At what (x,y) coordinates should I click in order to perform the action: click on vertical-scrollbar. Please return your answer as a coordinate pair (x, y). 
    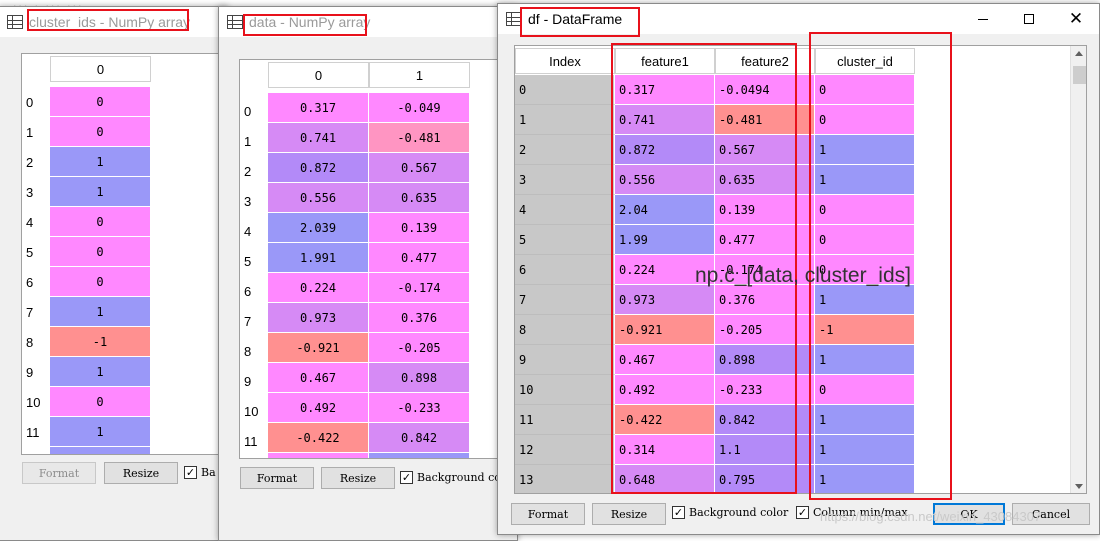
    Looking at the image, I should click on (1078, 269).